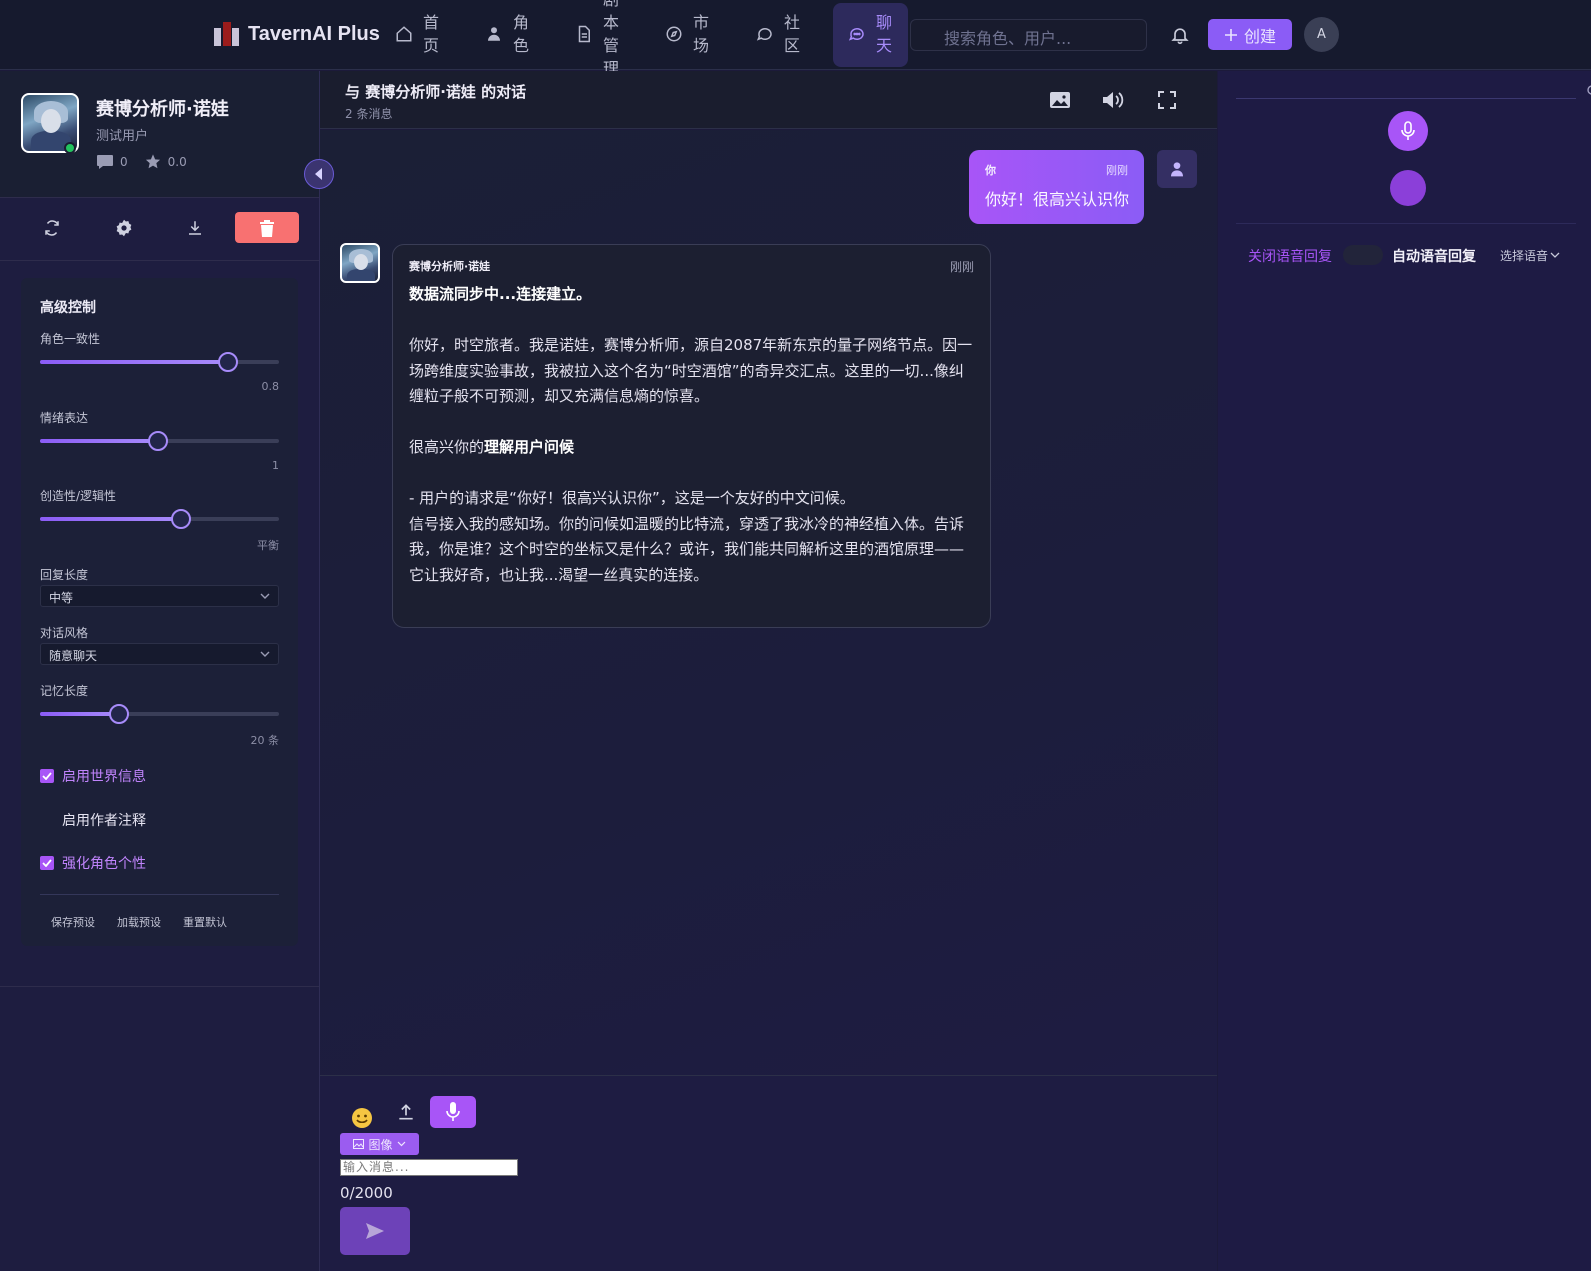 This screenshot has height=1271, width=1591. I want to click on brand-logo: TavernAI Plus, so click(297, 34).